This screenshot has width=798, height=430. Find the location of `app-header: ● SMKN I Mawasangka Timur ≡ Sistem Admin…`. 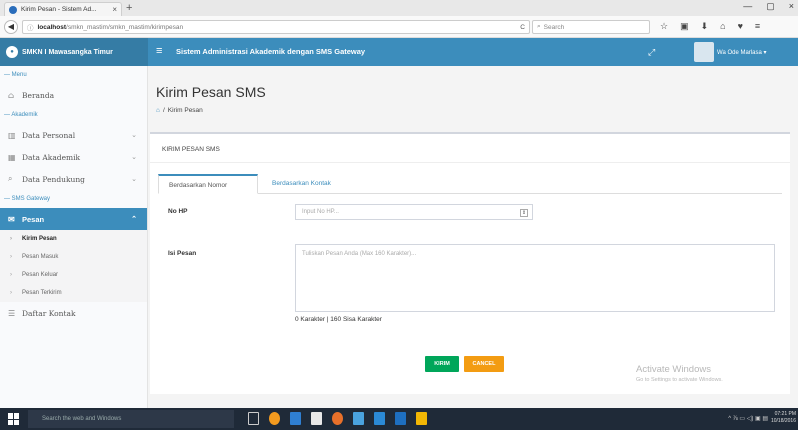

app-header: ● SMKN I Mawasangka Timur ≡ Sistem Admin… is located at coordinates (399, 52).